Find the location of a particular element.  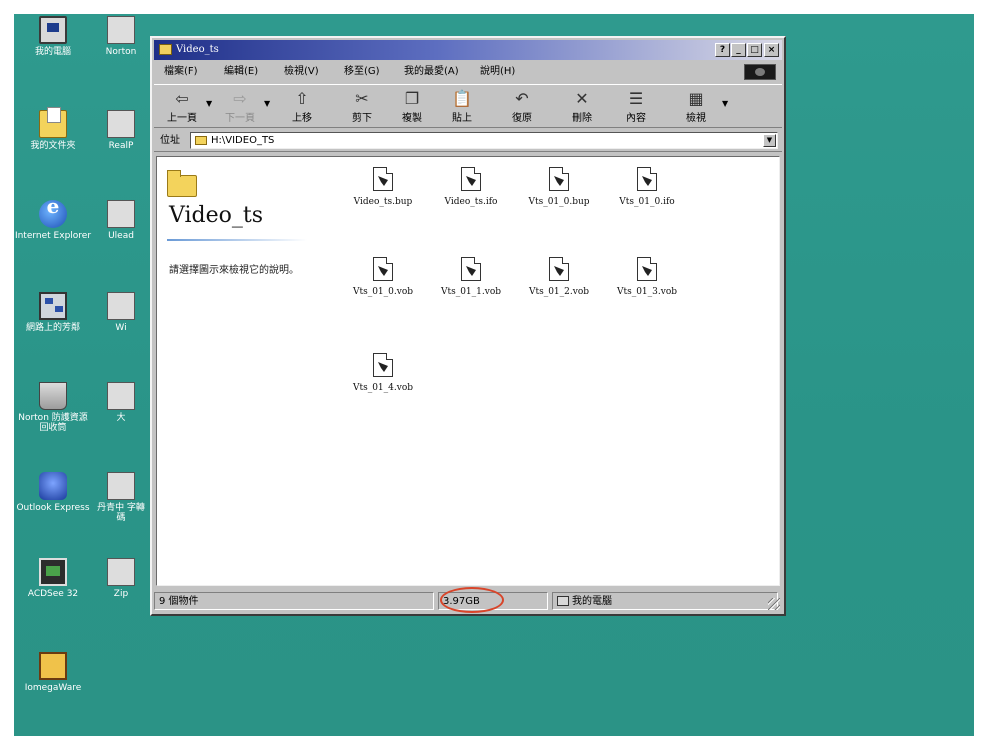

desktop-icon-recycle-bin: Norton 防護資源回收筒 is located at coordinates (53, 407).